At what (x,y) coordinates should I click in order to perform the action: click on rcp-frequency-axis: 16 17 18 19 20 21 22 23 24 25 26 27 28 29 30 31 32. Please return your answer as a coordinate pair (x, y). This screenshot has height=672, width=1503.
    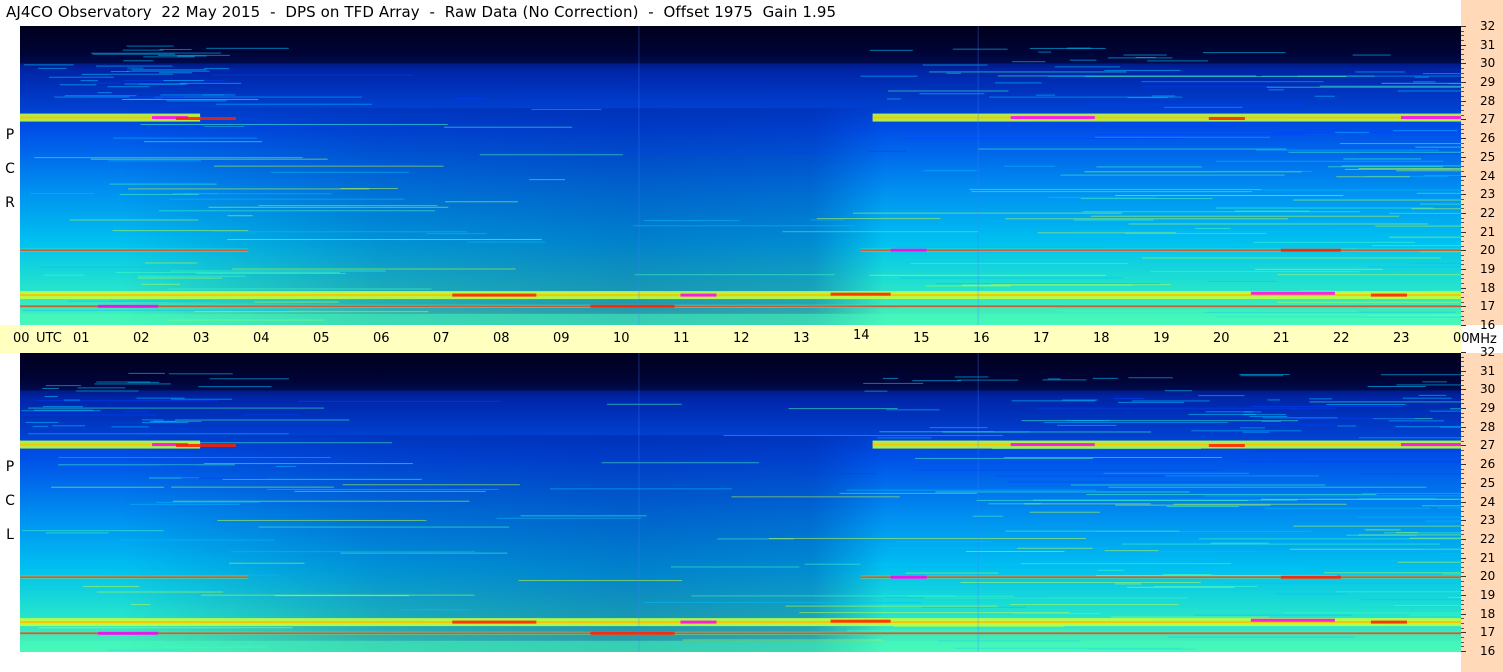
    Looking at the image, I should click on (1482, 166).